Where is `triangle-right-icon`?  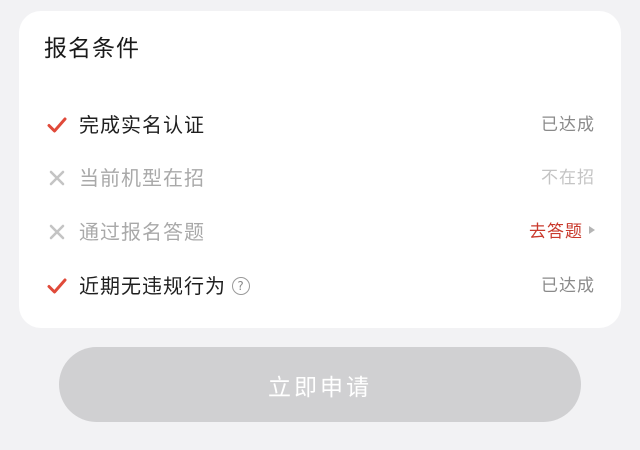
triangle-right-icon is located at coordinates (592, 230).